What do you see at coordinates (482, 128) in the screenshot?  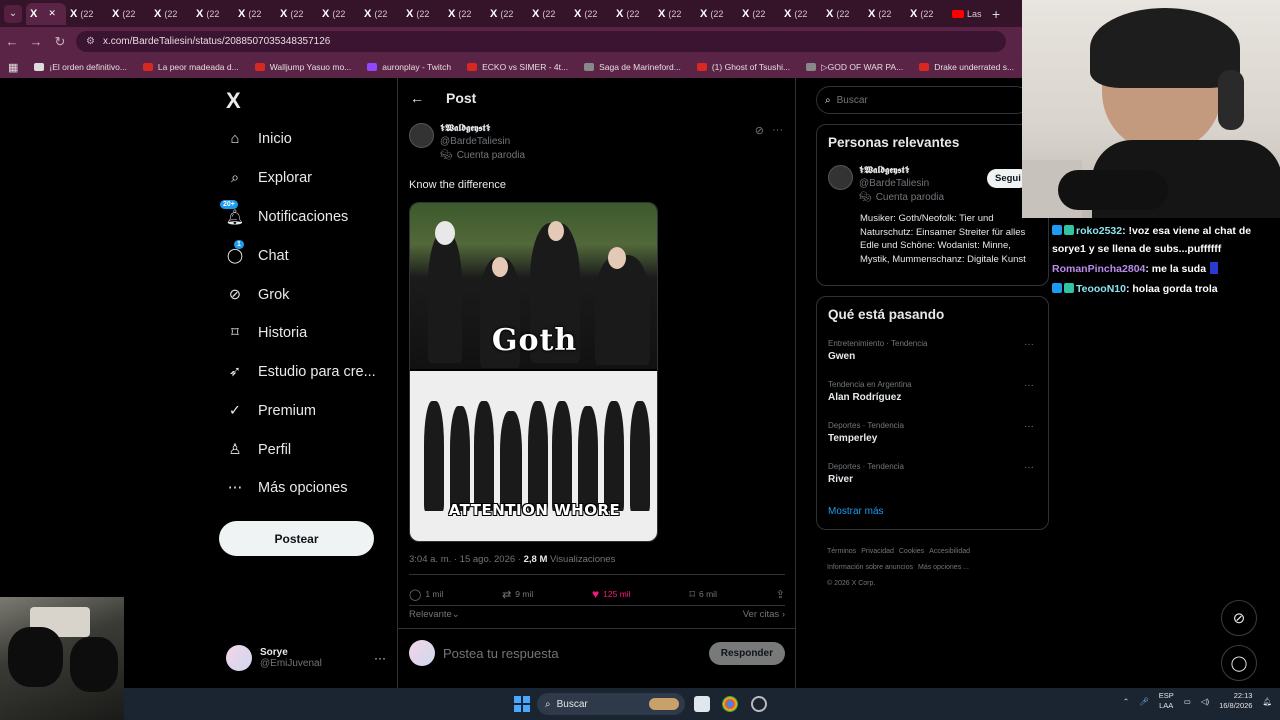 I see `author-name: ⚕𝖂𝖆𝖑𝖉𝖌𝖊𝖞𝖘𝖙⚕` at bounding box center [482, 128].